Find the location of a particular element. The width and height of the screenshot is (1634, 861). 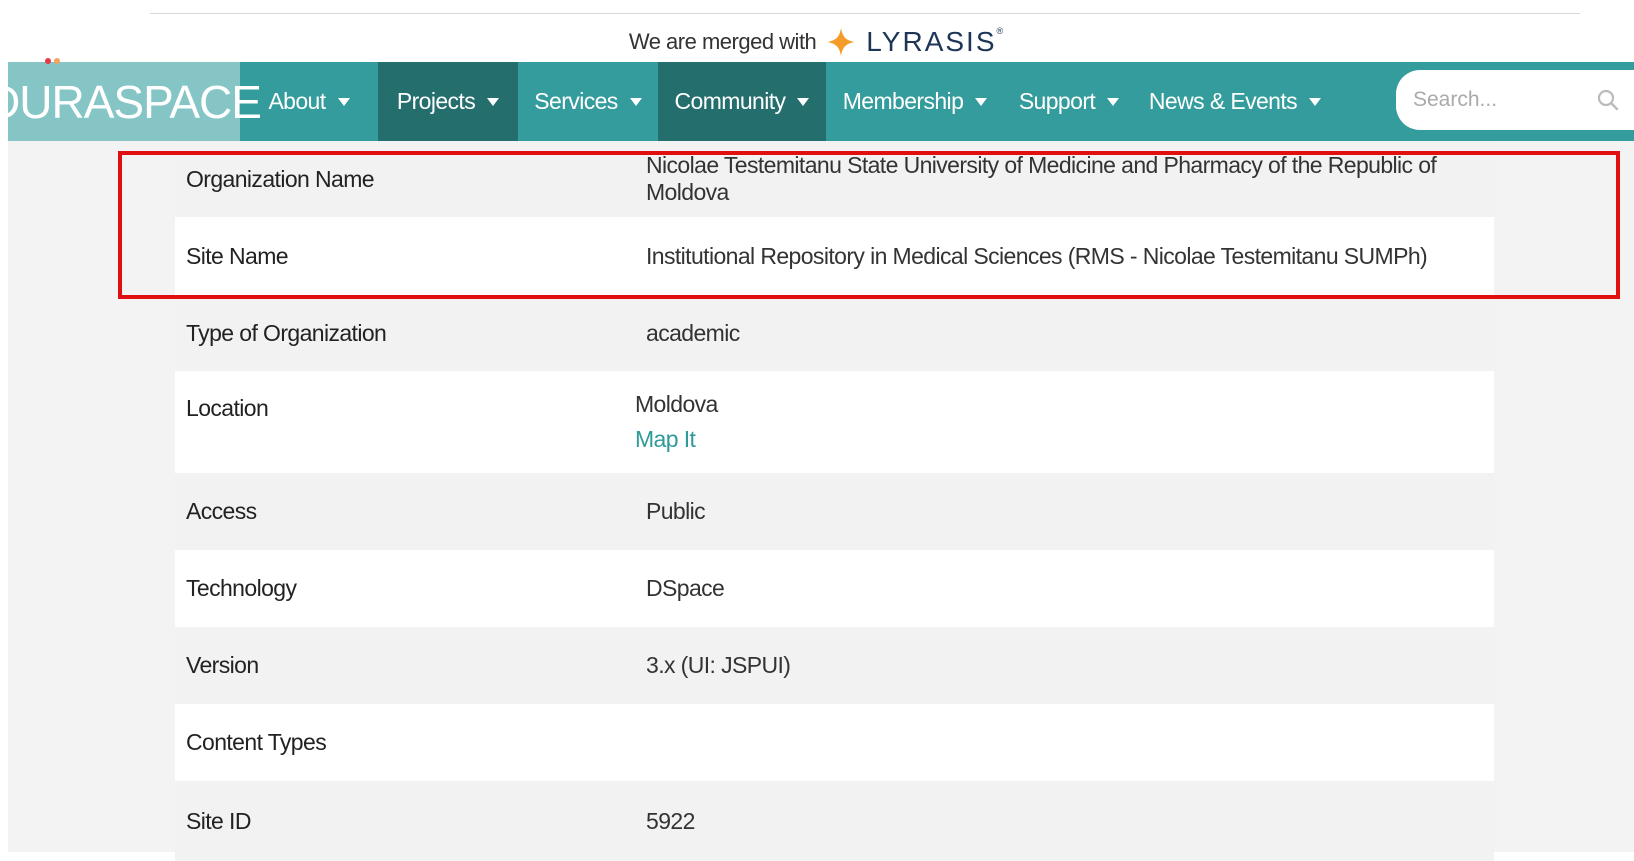

table-row: Type of Organization academic is located at coordinates (834, 333).